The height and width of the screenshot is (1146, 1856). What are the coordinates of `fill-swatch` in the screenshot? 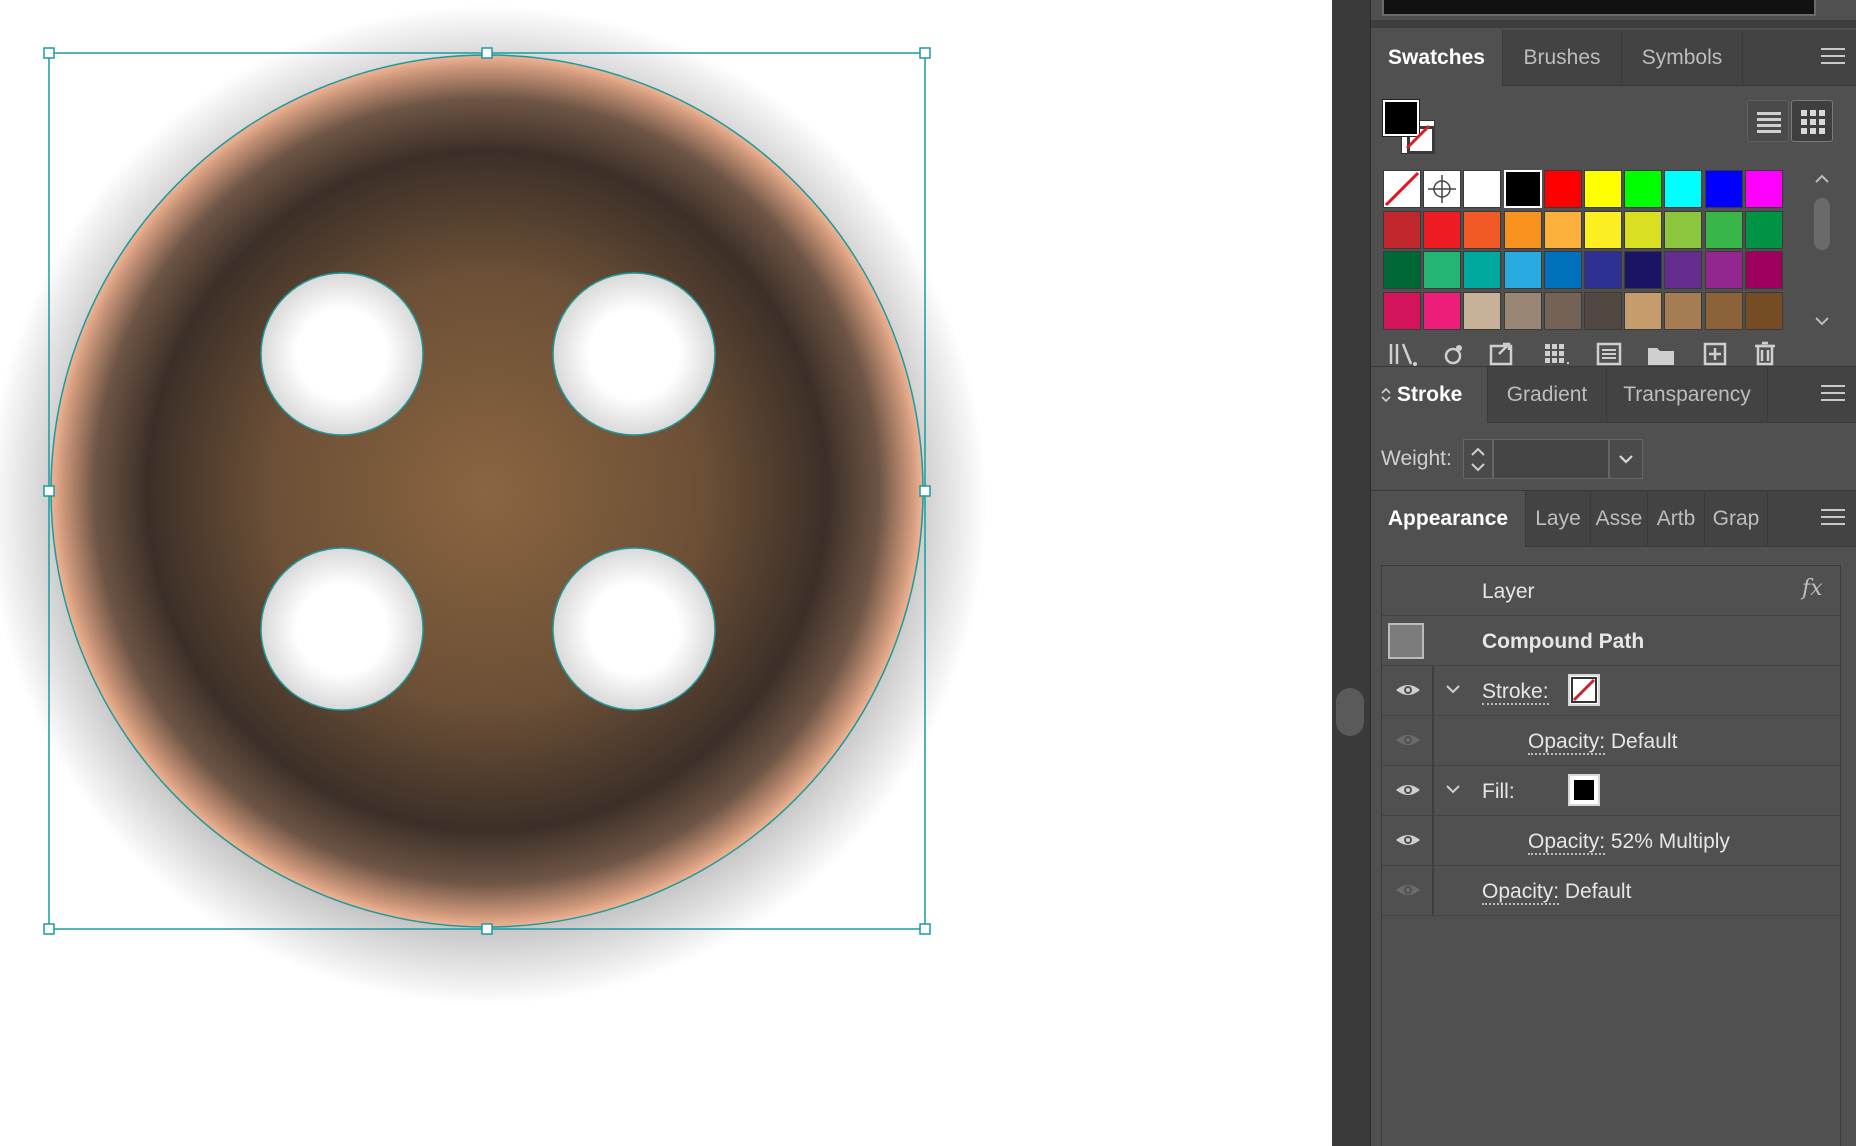 It's located at (1584, 790).